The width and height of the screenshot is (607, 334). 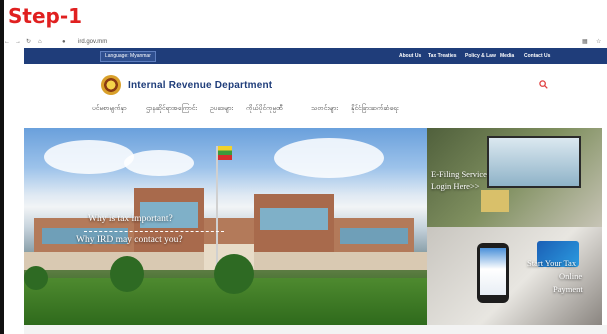 What do you see at coordinates (455, 186) in the screenshot?
I see `efiling-text-2: Login Here>>` at bounding box center [455, 186].